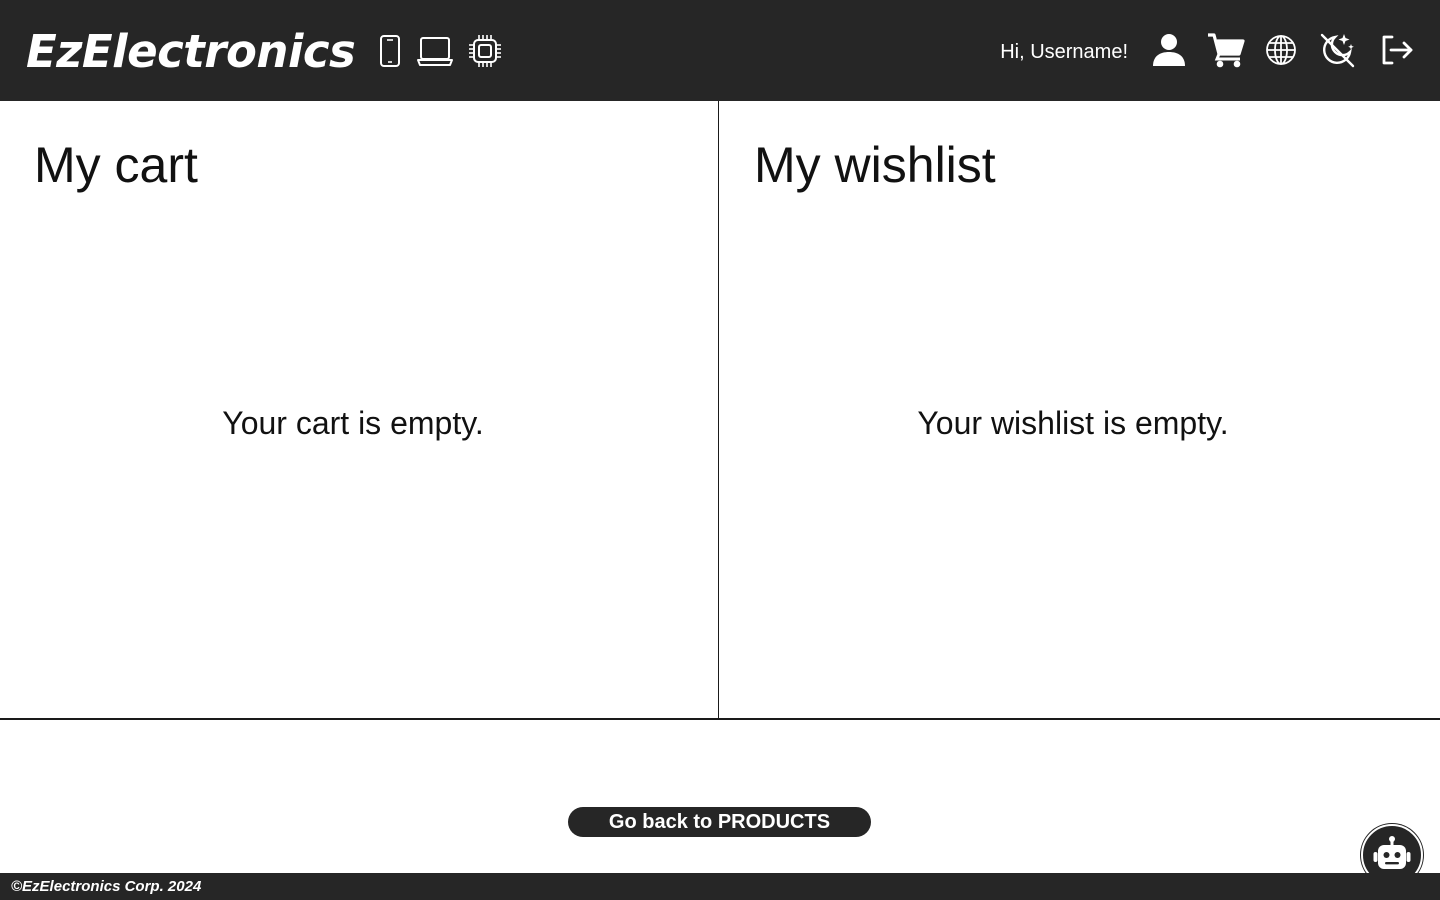 The width and height of the screenshot is (1440, 900). Describe the element at coordinates (1169, 50) in the screenshot. I see `user-icon` at that location.